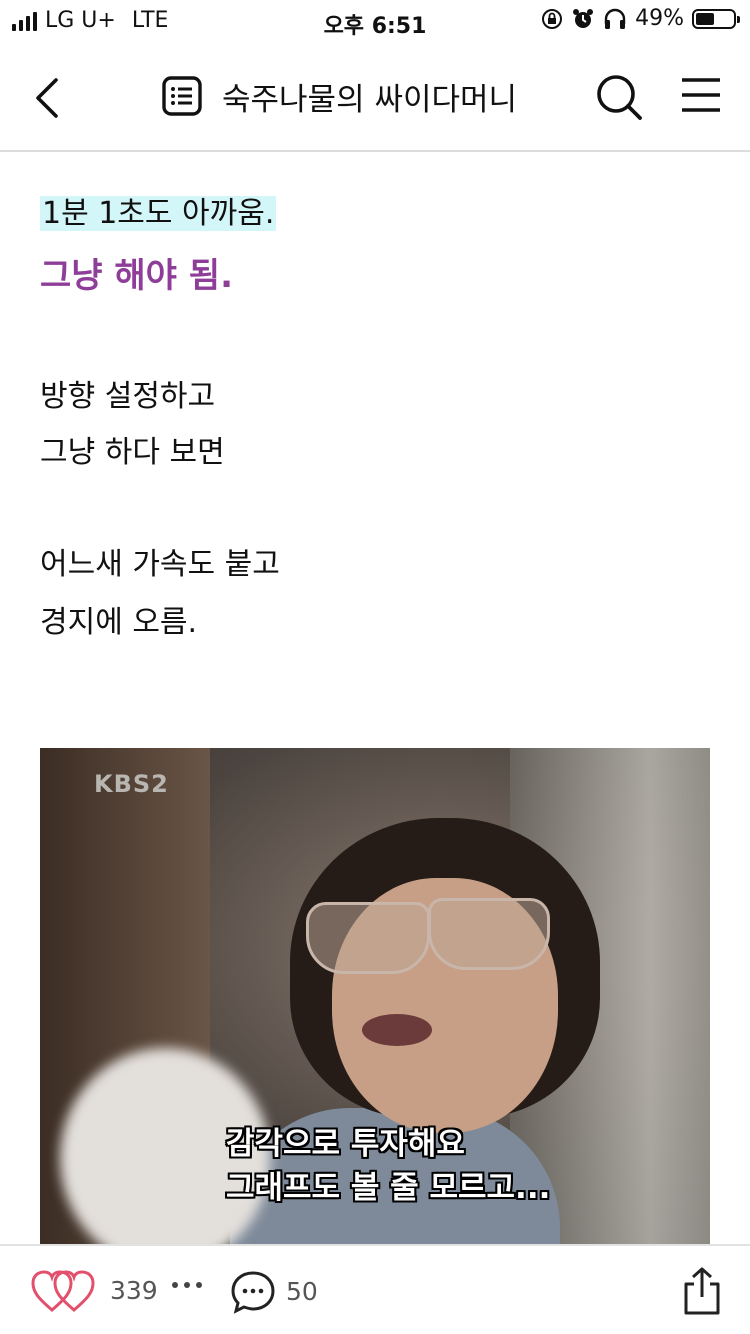  Describe the element at coordinates (489, 934) in the screenshot. I see `image-sunglasses-right` at that location.